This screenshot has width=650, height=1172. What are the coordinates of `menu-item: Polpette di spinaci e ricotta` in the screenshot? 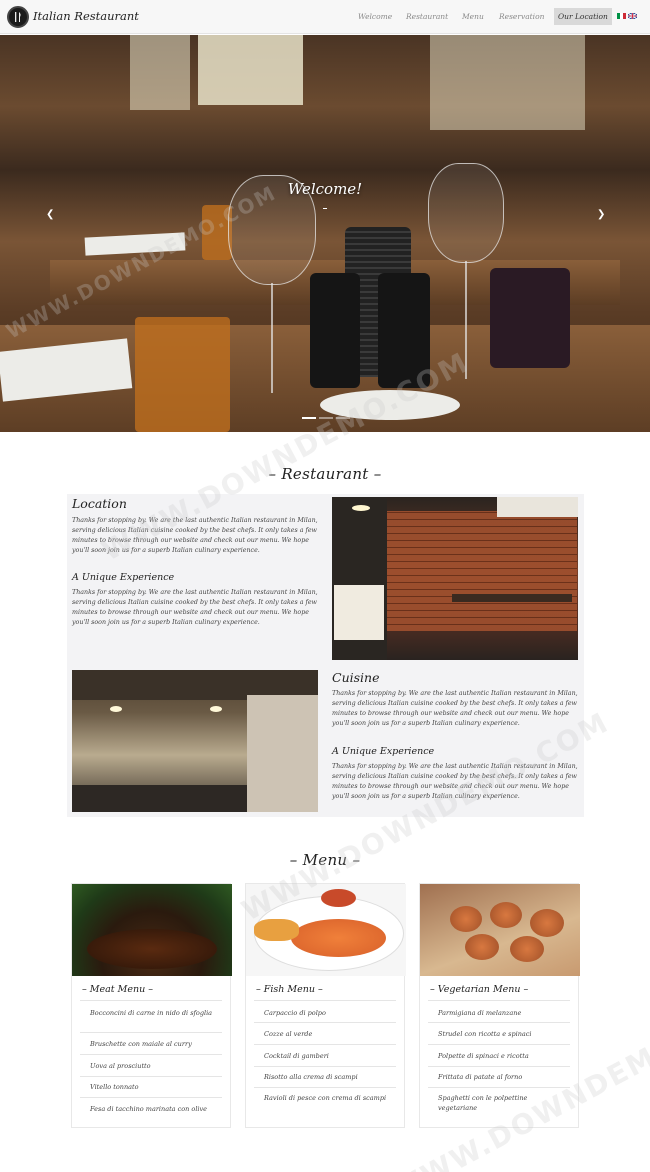 It's located at (483, 1056).